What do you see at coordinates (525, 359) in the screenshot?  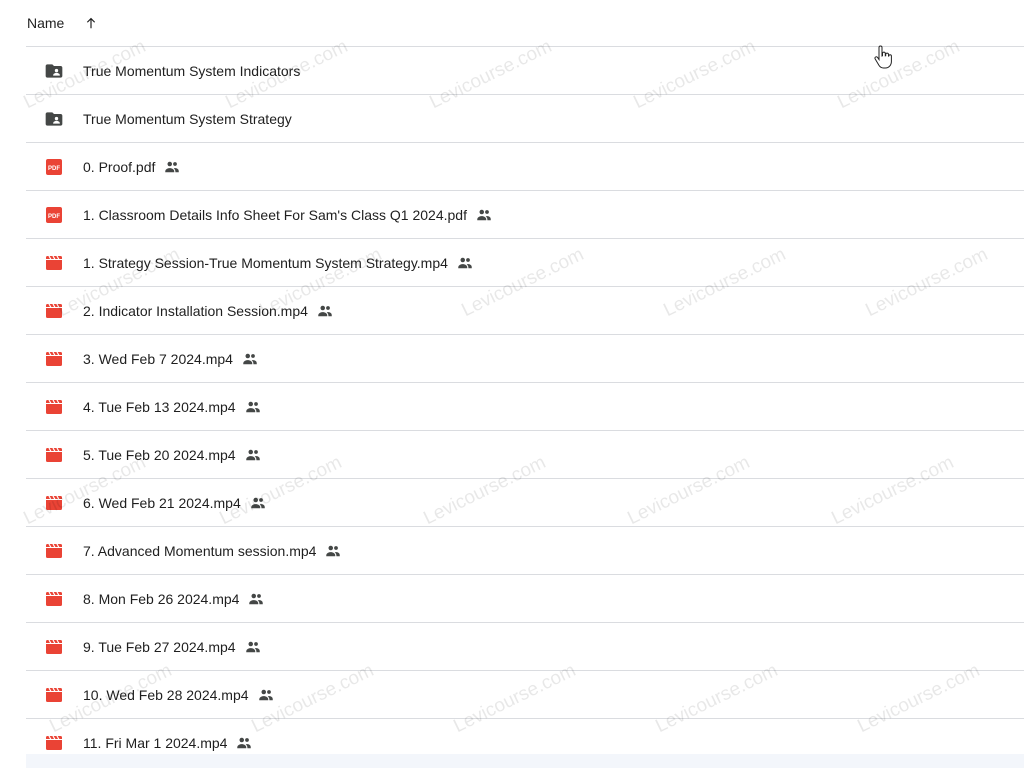 I see `list-item: 3. Wed Feb 7 2024.mp4` at bounding box center [525, 359].